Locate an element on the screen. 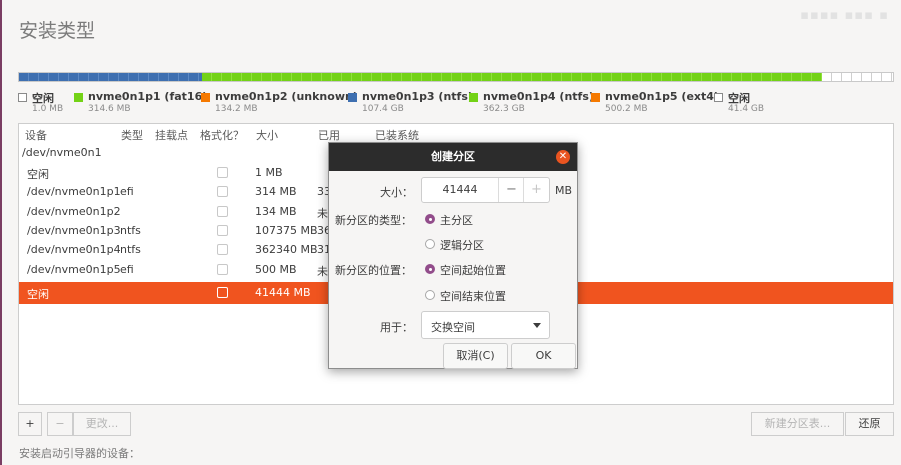 The image size is (901, 465). revert-button: 还原 is located at coordinates (869, 424).